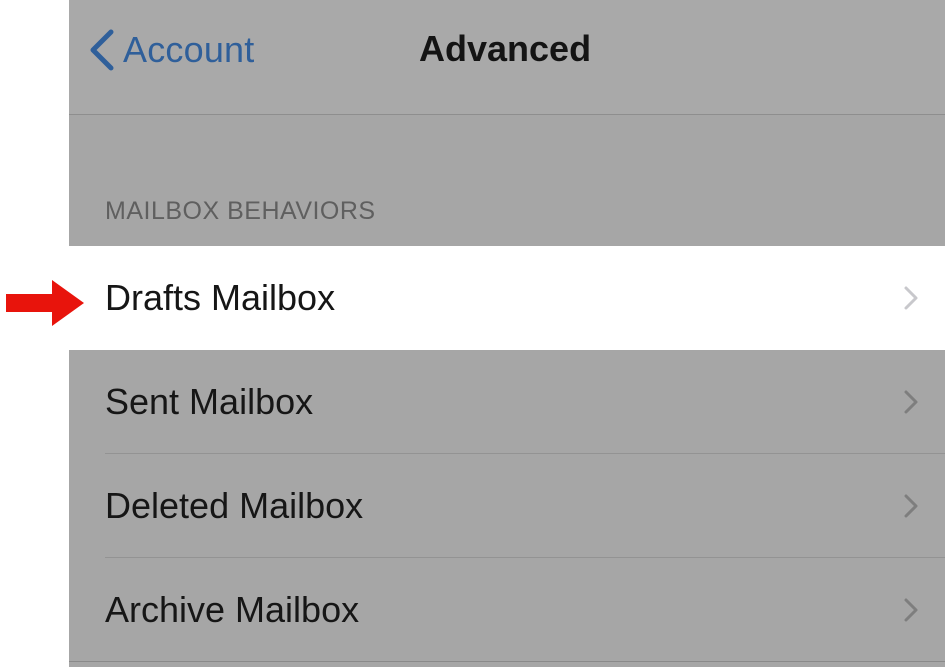 This screenshot has height=667, width=945. Describe the element at coordinates (507, 610) in the screenshot. I see `list-item-archive-mailbox: Archive Mailbox` at that location.